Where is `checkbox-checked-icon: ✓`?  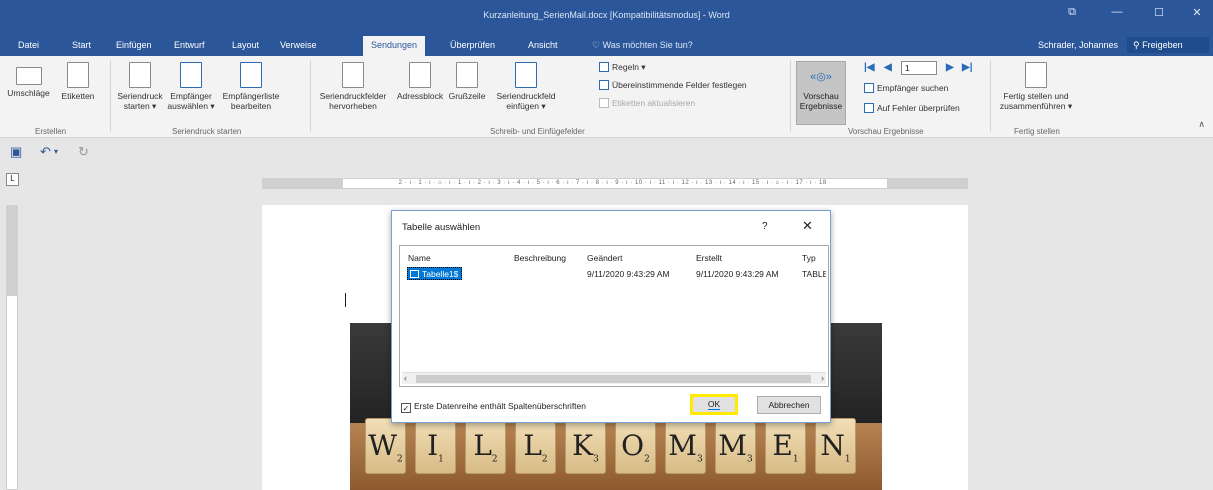
checkbox-checked-icon: ✓ is located at coordinates (406, 408).